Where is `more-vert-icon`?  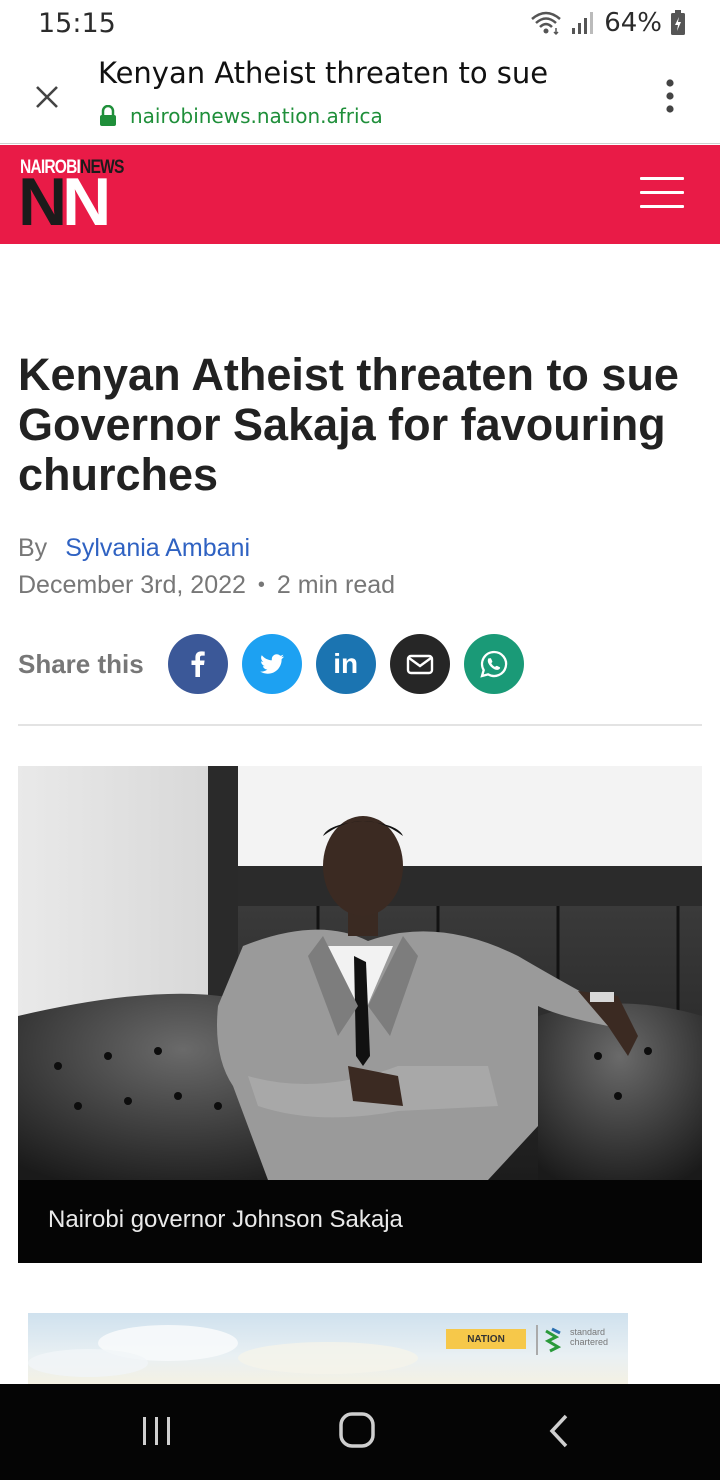 more-vert-icon is located at coordinates (670, 96).